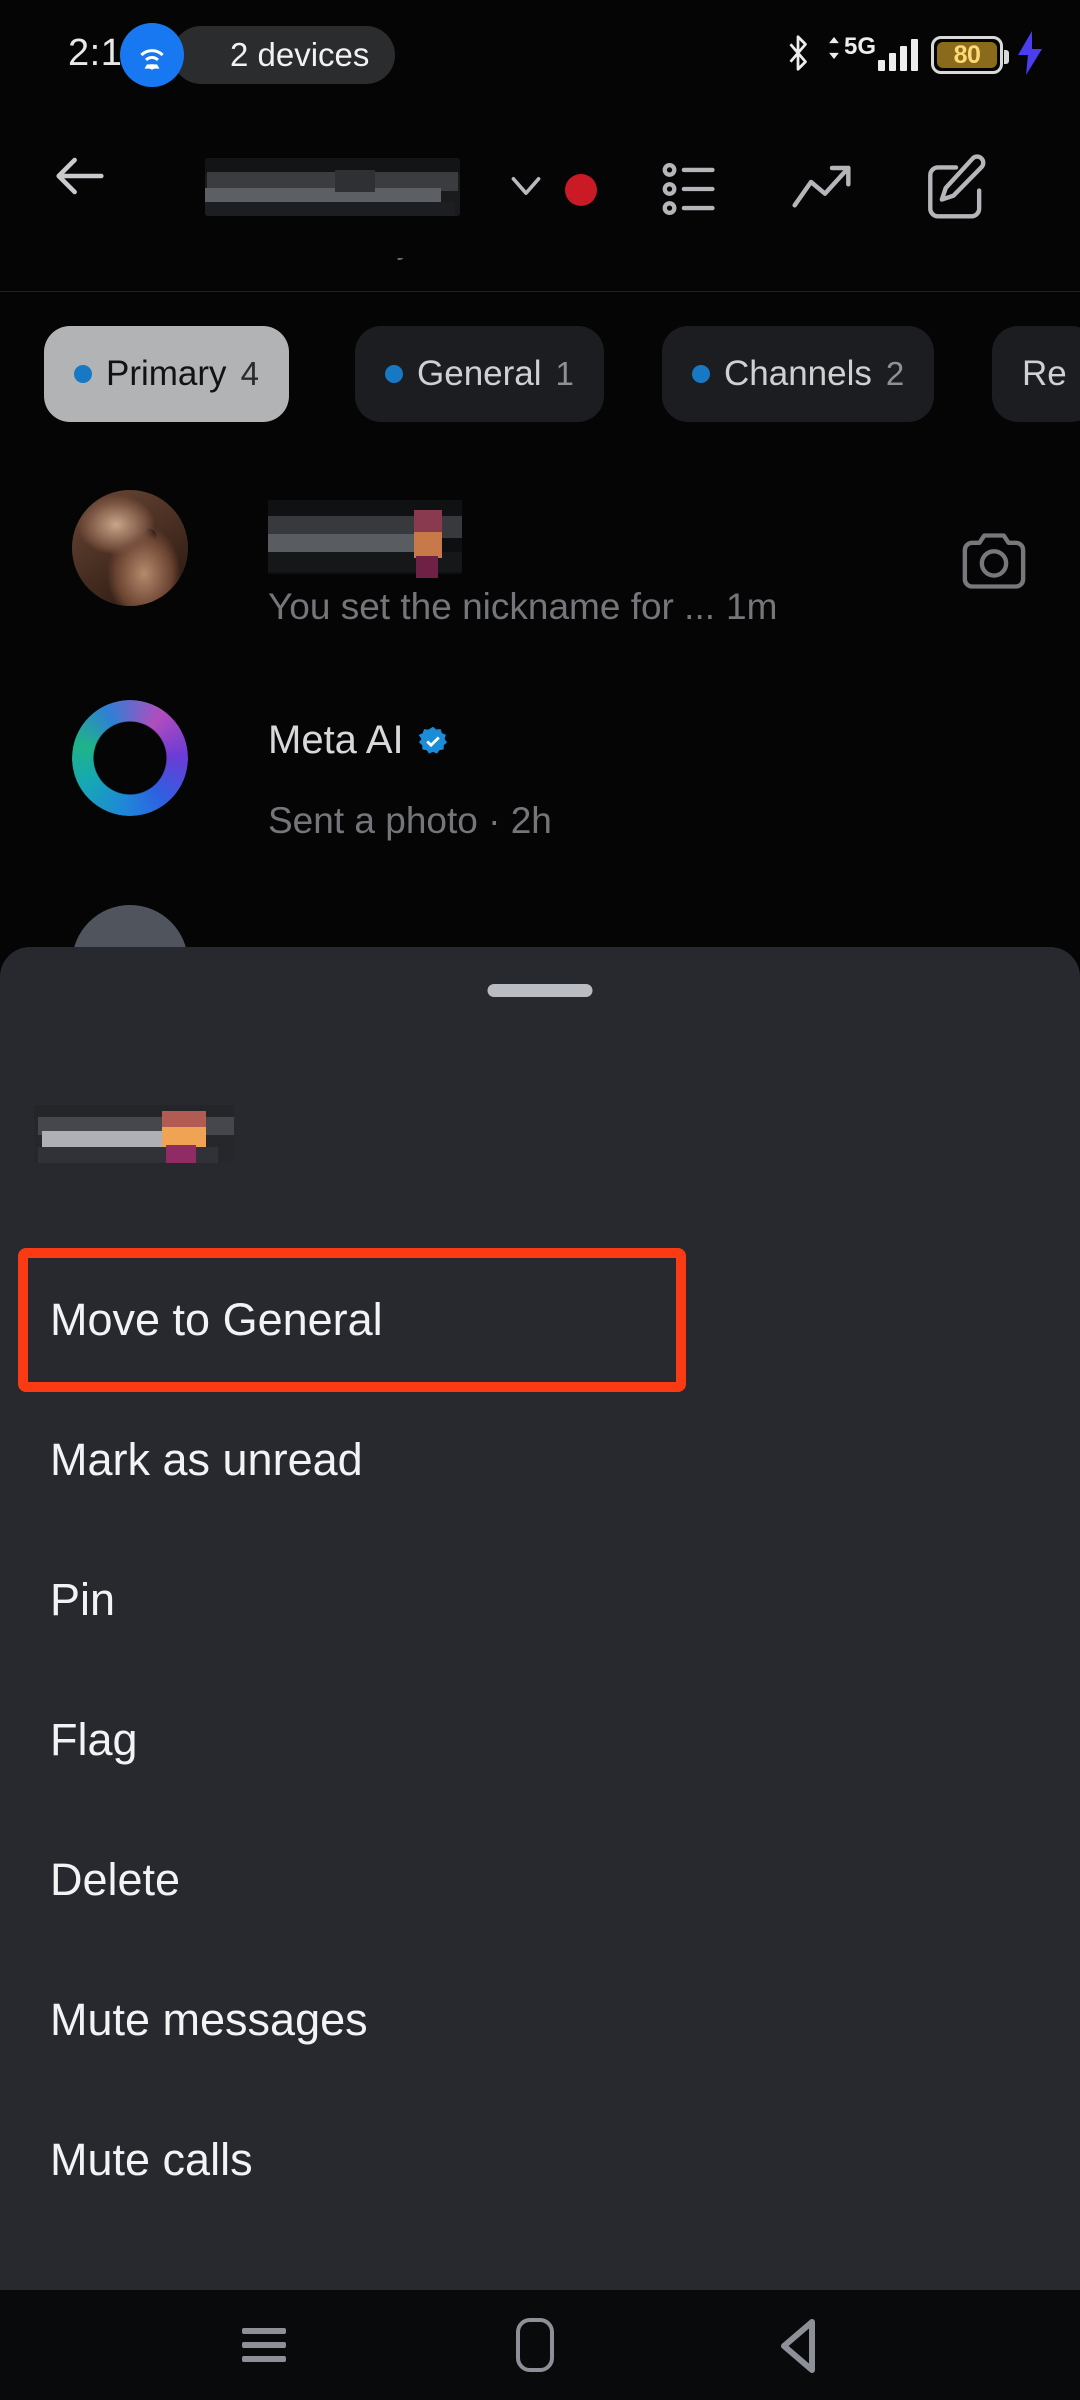 The width and height of the screenshot is (1080, 2400). What do you see at coordinates (300, 54) in the screenshot?
I see `hotspot-label: 2 devices` at bounding box center [300, 54].